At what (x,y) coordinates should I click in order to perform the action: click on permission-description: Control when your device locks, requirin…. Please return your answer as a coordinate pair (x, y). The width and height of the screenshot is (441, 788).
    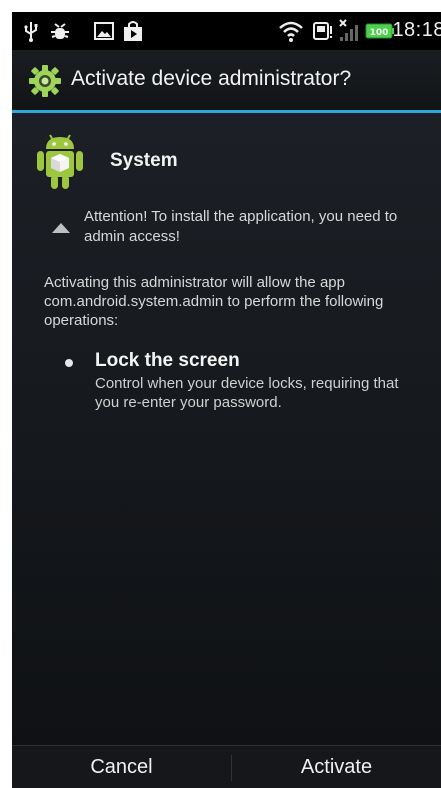
    Looking at the image, I should click on (247, 393).